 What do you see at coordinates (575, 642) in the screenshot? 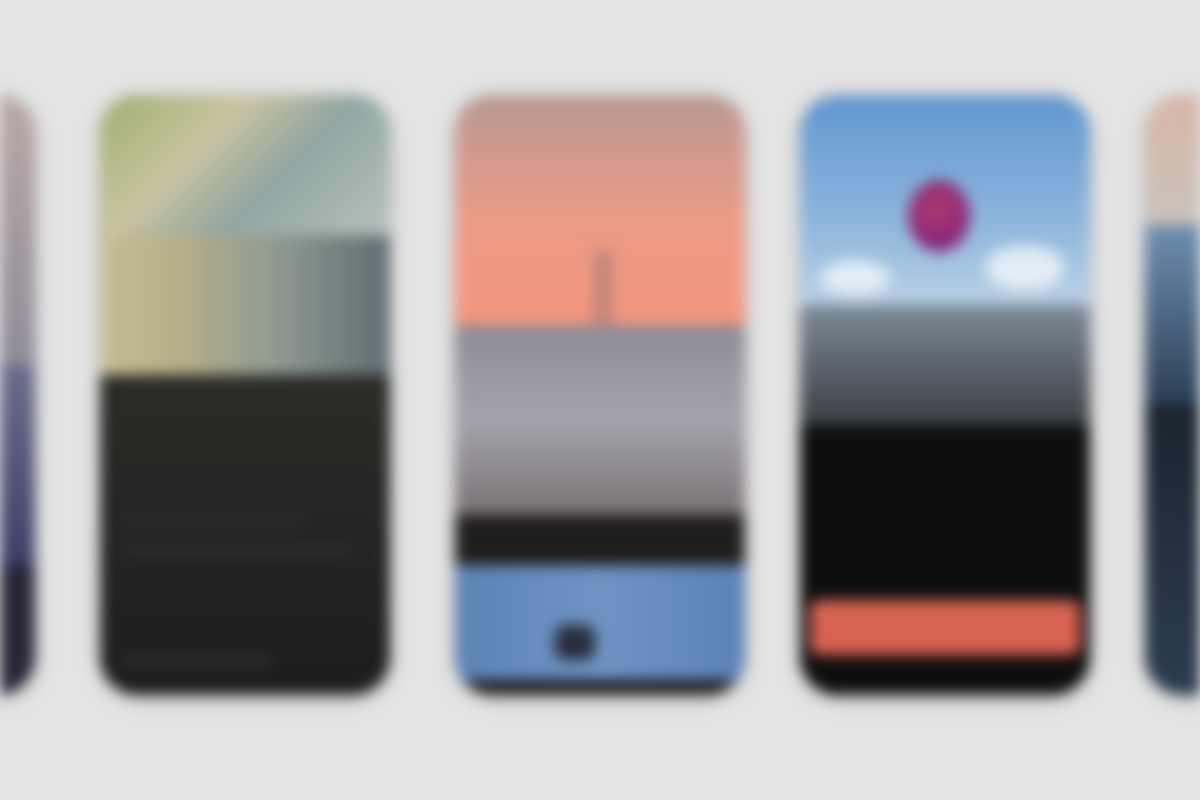
I see `boat-silhouette` at bounding box center [575, 642].